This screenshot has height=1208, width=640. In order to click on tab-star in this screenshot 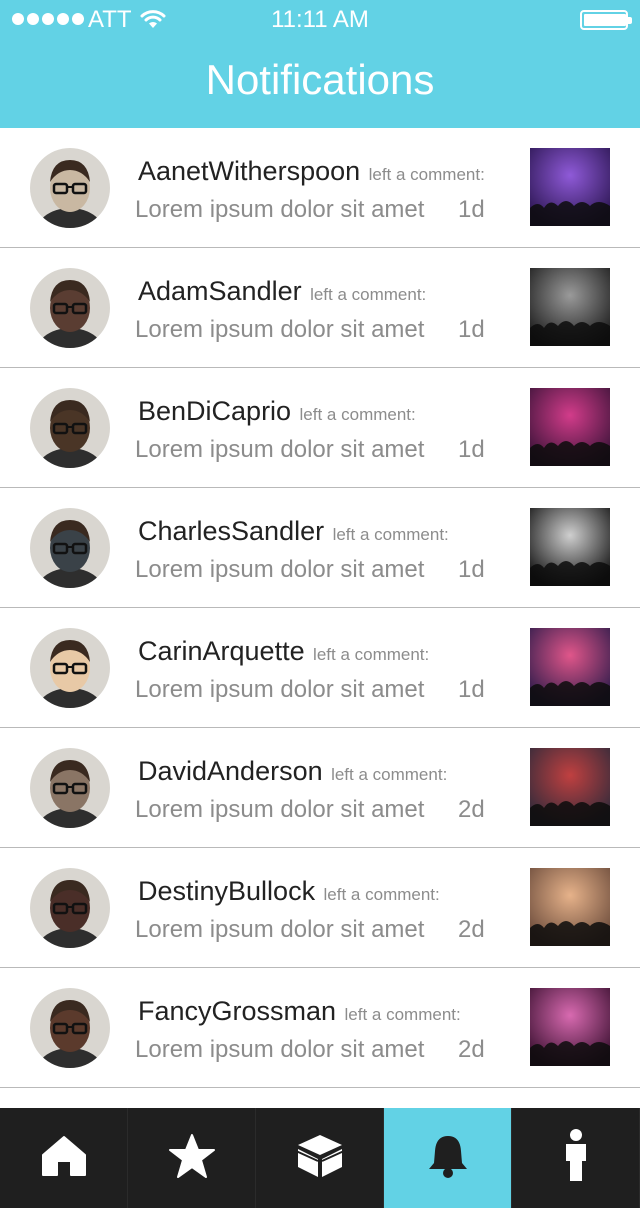, I will do `click(192, 1158)`.